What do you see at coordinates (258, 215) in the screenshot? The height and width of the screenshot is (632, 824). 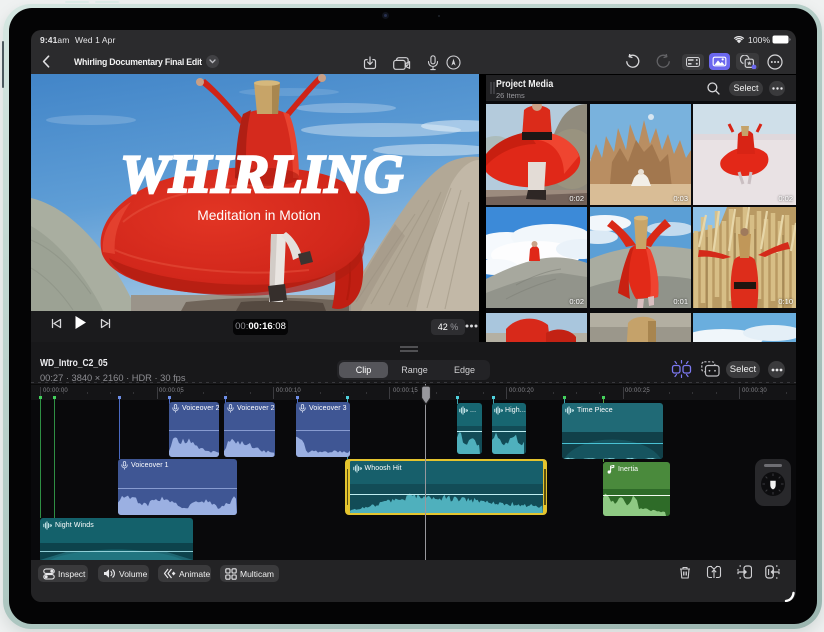 I see `svg-text: Meditation in Motion` at bounding box center [258, 215].